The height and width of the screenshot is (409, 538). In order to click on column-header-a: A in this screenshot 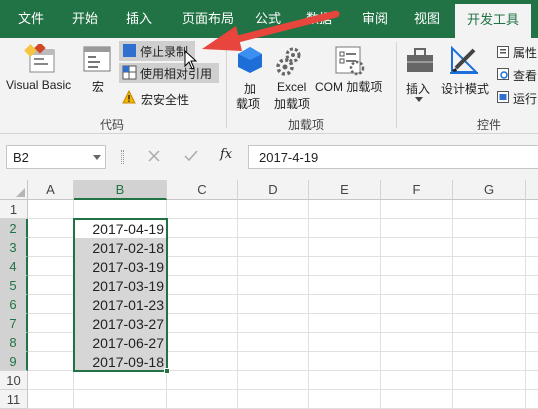, I will do `click(51, 190)`.